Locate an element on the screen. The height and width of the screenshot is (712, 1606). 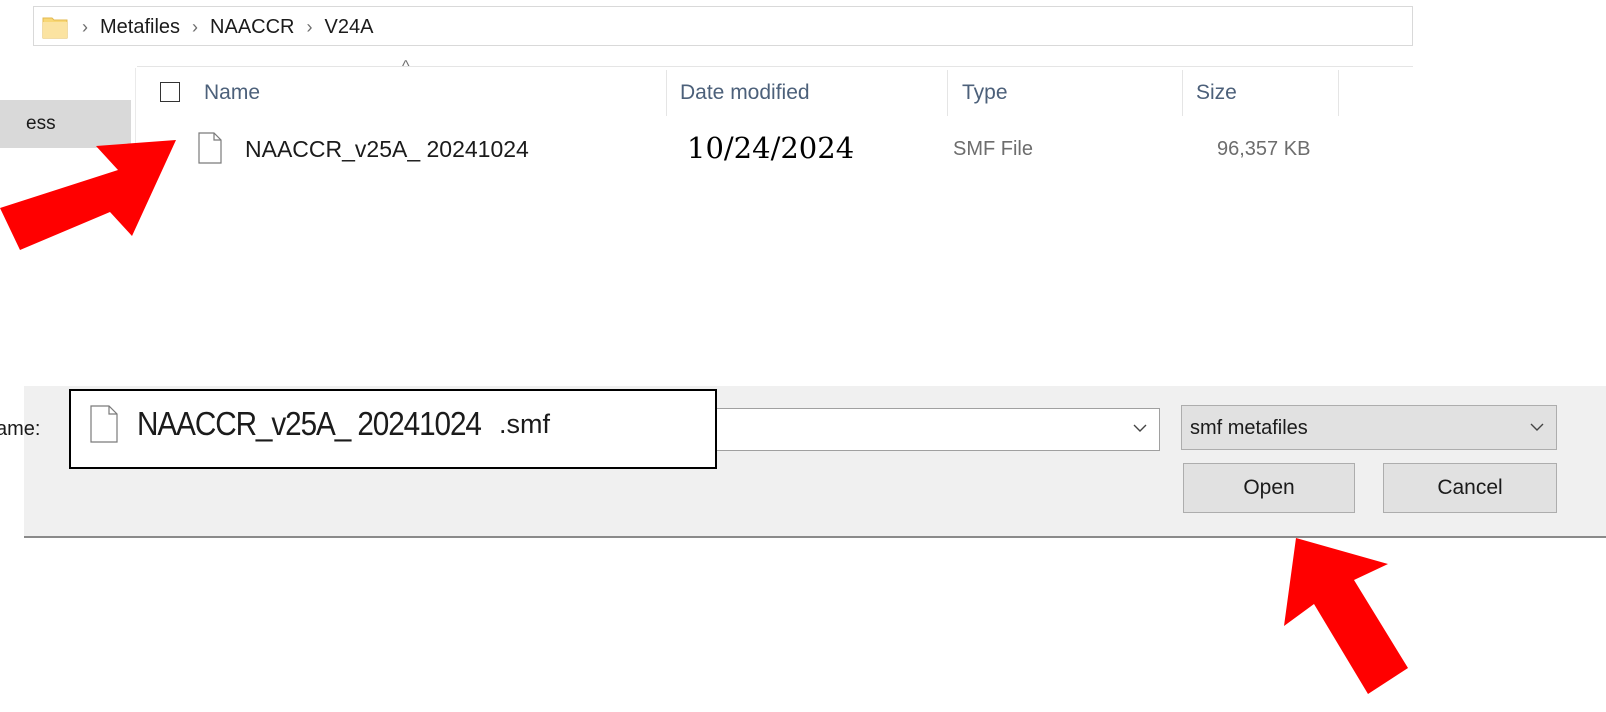
filetype-select-value: smf metafiles is located at coordinates (1249, 428).